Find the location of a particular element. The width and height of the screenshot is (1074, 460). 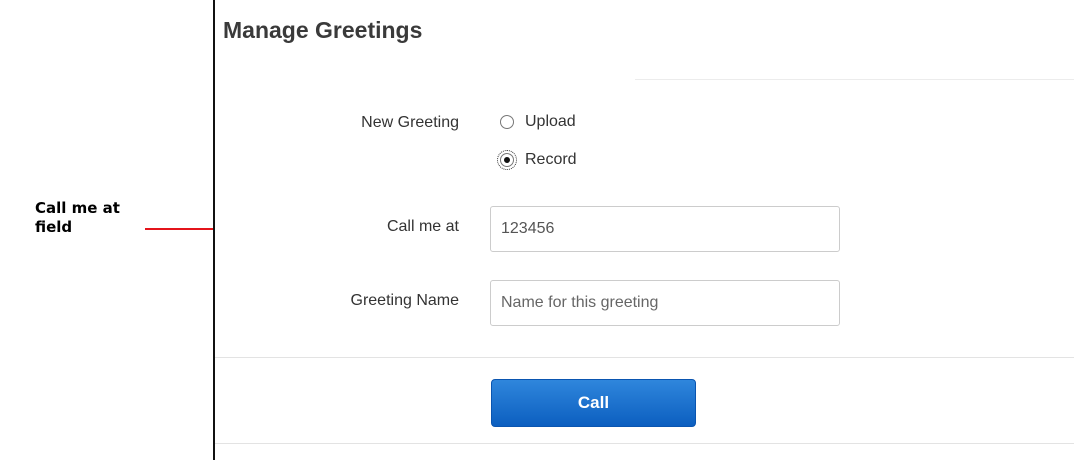

greeting-name-input is located at coordinates (665, 303).